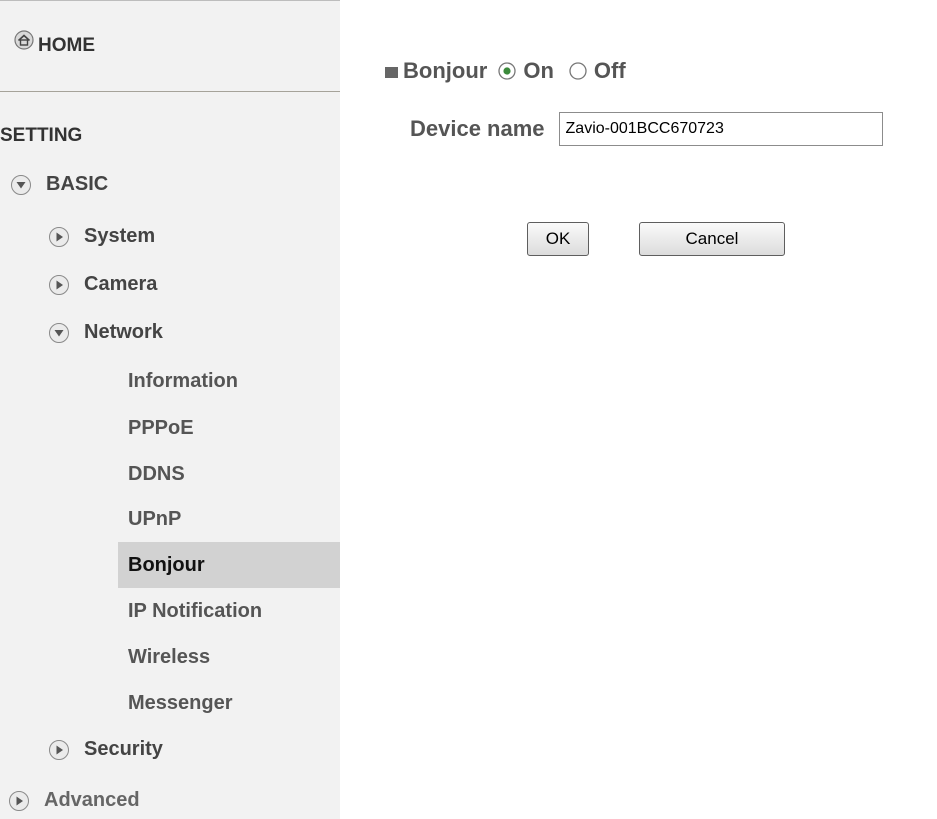 Image resolution: width=937 pixels, height=819 pixels. Describe the element at coordinates (120, 236) in the screenshot. I see `nav-item-system-label: System` at that location.